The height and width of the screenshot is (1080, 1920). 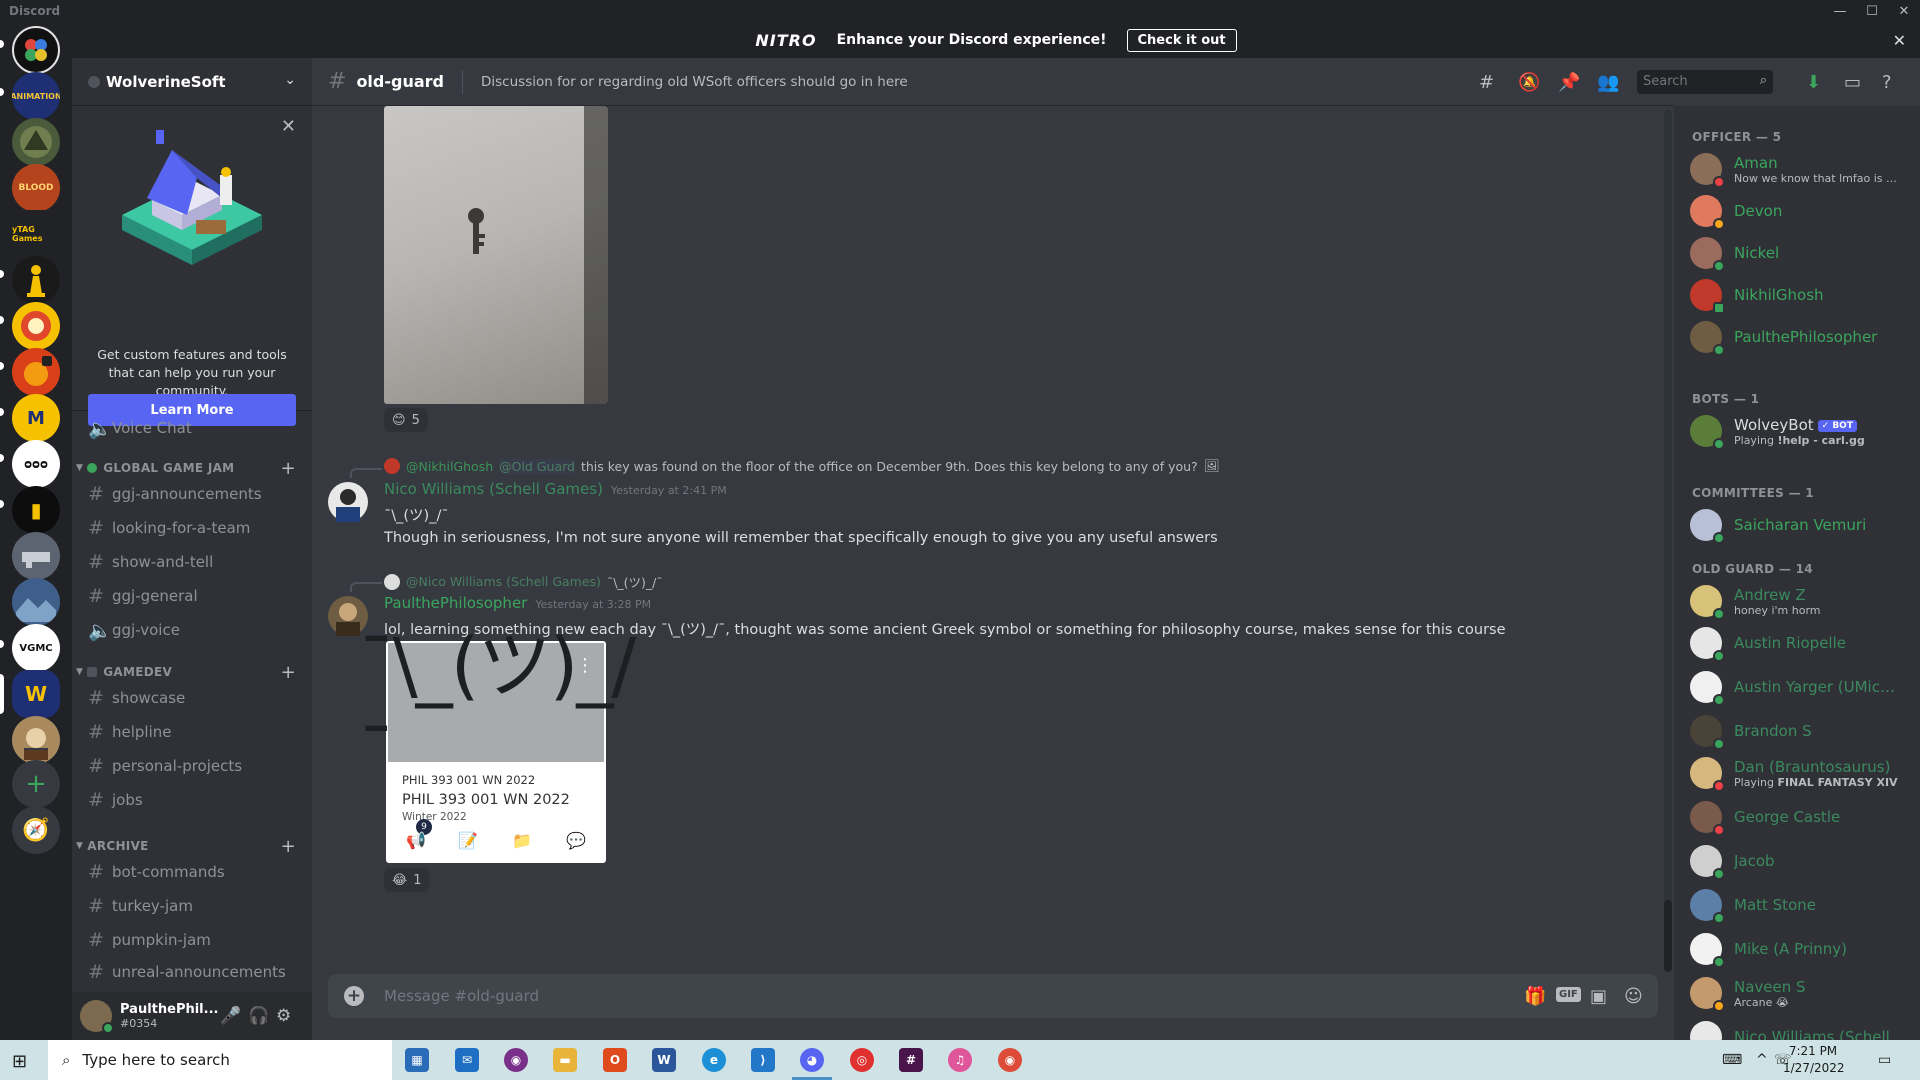 What do you see at coordinates (496, 255) in the screenshot?
I see `key-photo-attachment` at bounding box center [496, 255].